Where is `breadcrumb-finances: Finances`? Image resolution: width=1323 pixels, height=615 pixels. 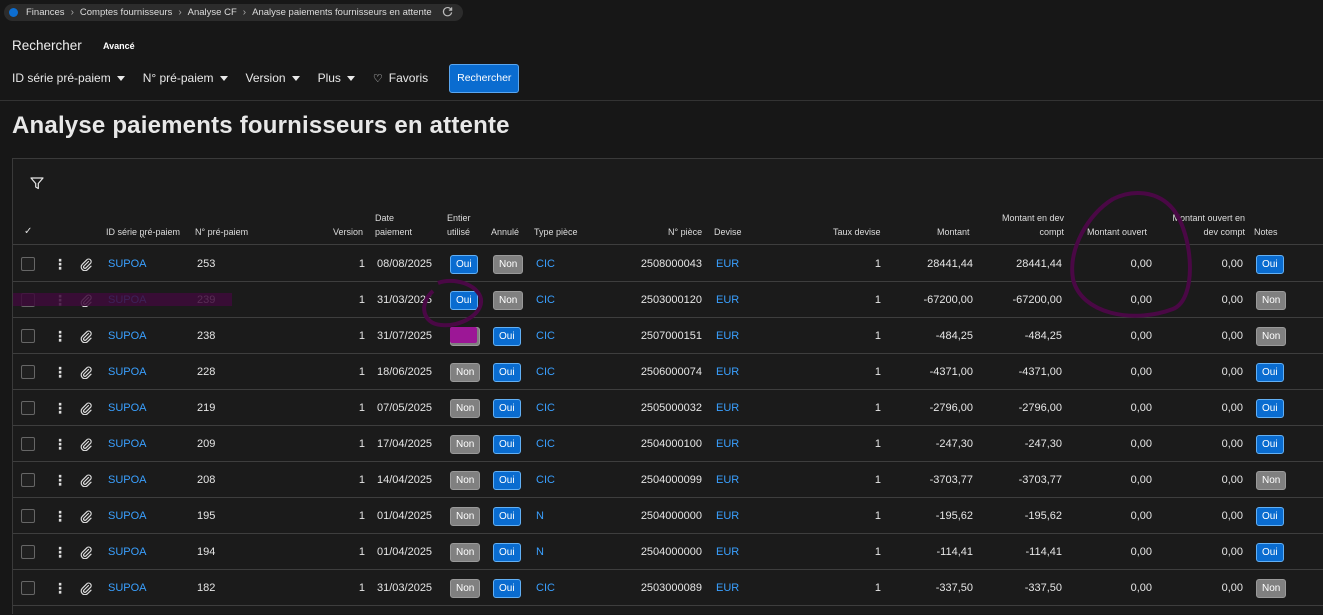 breadcrumb-finances: Finances is located at coordinates (45, 12).